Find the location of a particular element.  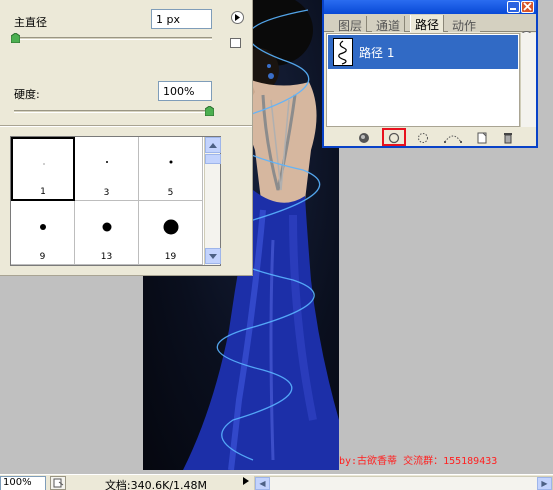

zoom-field: 100% is located at coordinates (23, 483).